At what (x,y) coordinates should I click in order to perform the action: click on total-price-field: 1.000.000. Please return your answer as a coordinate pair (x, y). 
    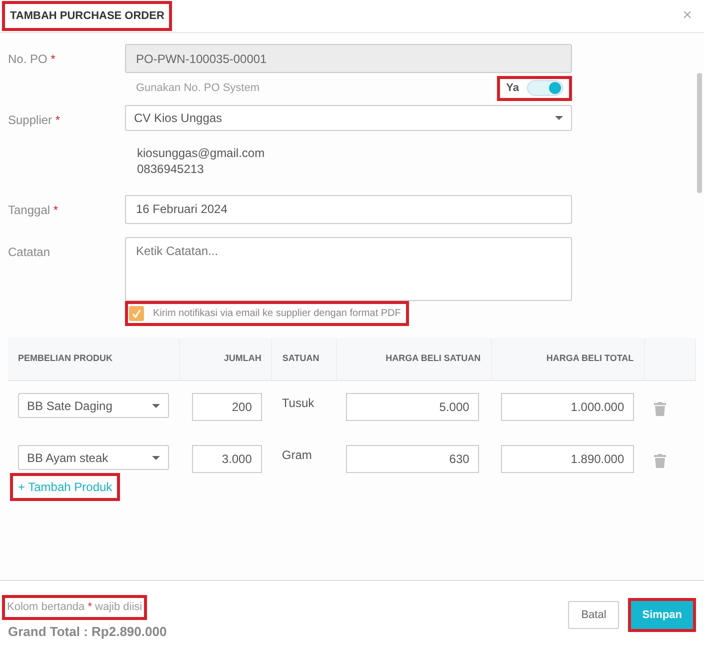
    Looking at the image, I should click on (567, 407).